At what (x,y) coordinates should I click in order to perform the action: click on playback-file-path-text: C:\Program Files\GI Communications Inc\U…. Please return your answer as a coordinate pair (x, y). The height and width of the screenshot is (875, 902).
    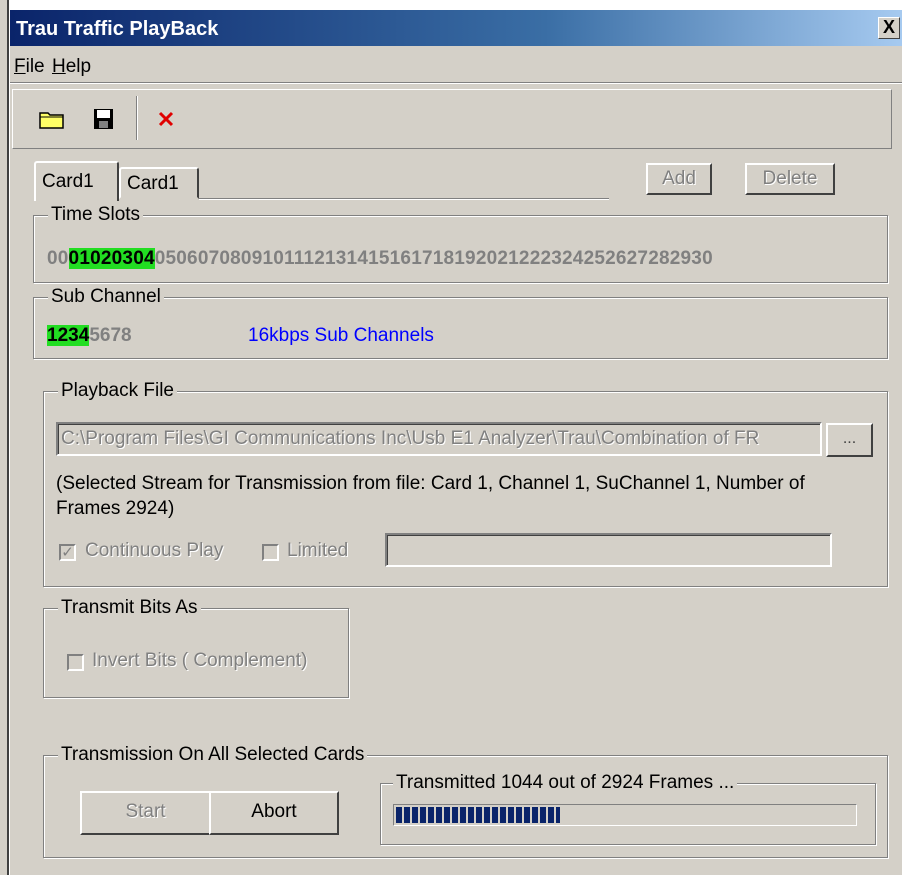
    Looking at the image, I should click on (410, 438).